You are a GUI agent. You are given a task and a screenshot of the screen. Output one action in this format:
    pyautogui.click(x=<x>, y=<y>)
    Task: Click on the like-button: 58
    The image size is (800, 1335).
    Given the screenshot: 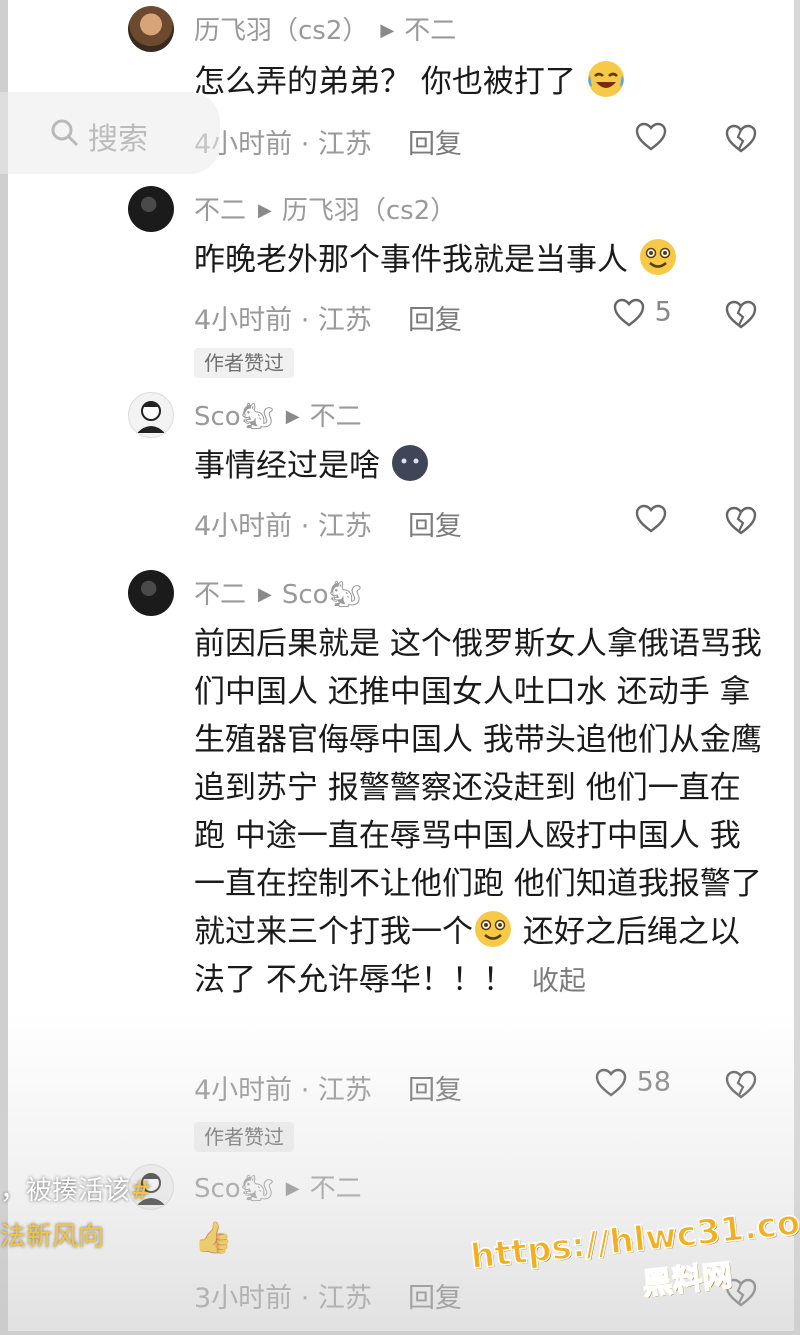 What is the action you would take?
    pyautogui.click(x=632, y=1083)
    